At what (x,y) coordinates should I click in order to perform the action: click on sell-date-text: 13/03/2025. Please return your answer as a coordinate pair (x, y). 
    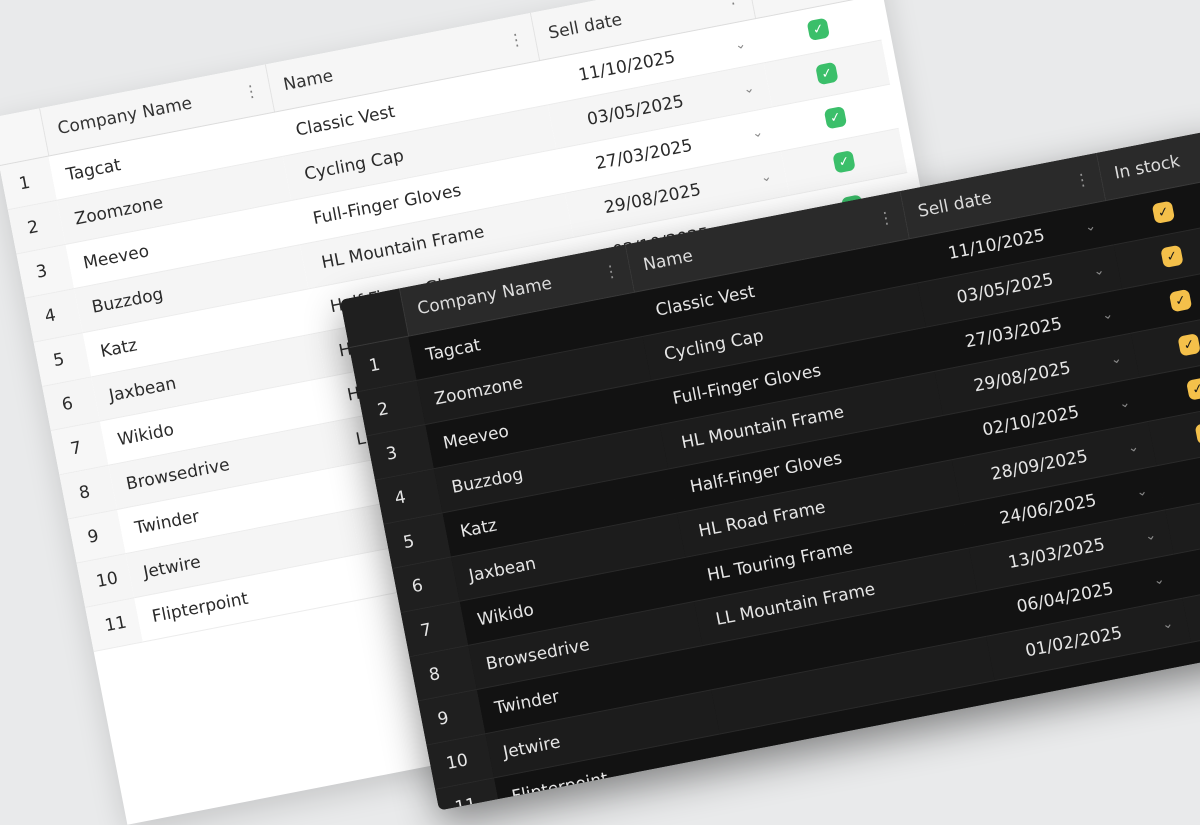
    Looking at the image, I should click on (1056, 554).